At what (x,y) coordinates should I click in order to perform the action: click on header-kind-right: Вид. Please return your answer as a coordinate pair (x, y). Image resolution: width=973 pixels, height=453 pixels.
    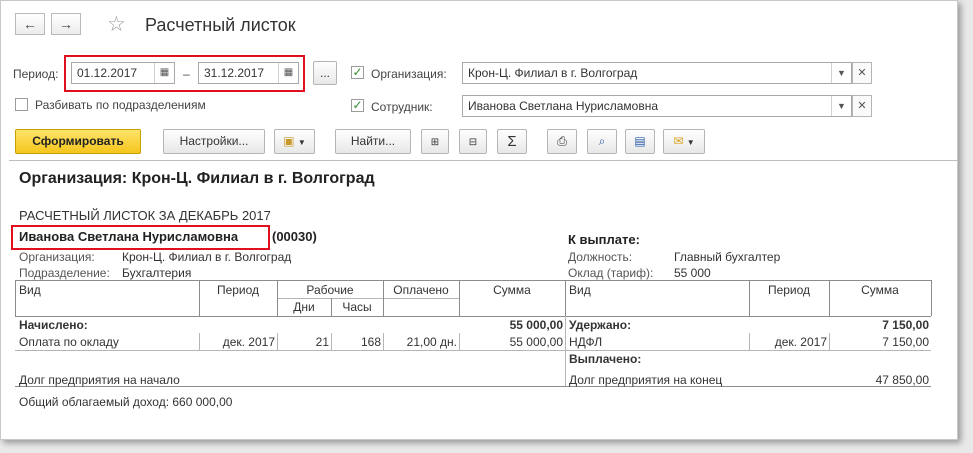
    Looking at the image, I should click on (580, 290).